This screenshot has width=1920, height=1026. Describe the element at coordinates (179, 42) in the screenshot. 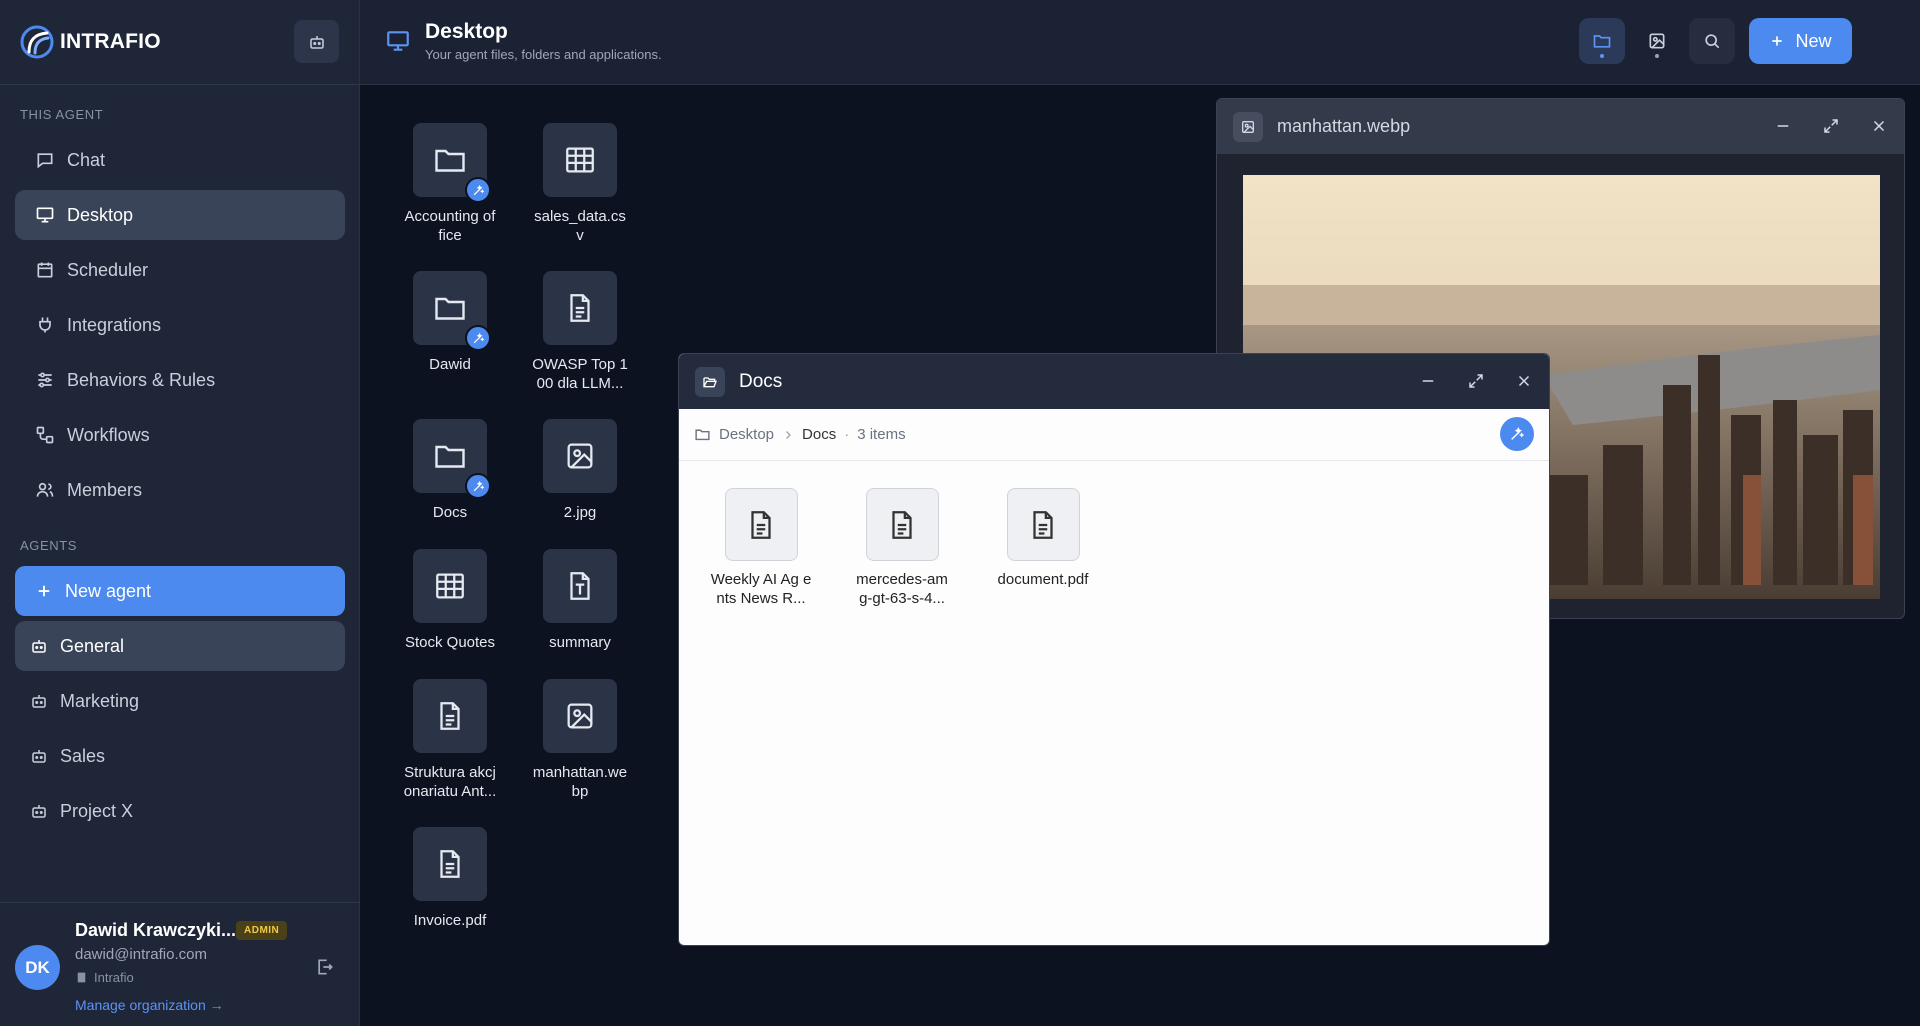

I see `brand-header: INTRAFIO` at that location.